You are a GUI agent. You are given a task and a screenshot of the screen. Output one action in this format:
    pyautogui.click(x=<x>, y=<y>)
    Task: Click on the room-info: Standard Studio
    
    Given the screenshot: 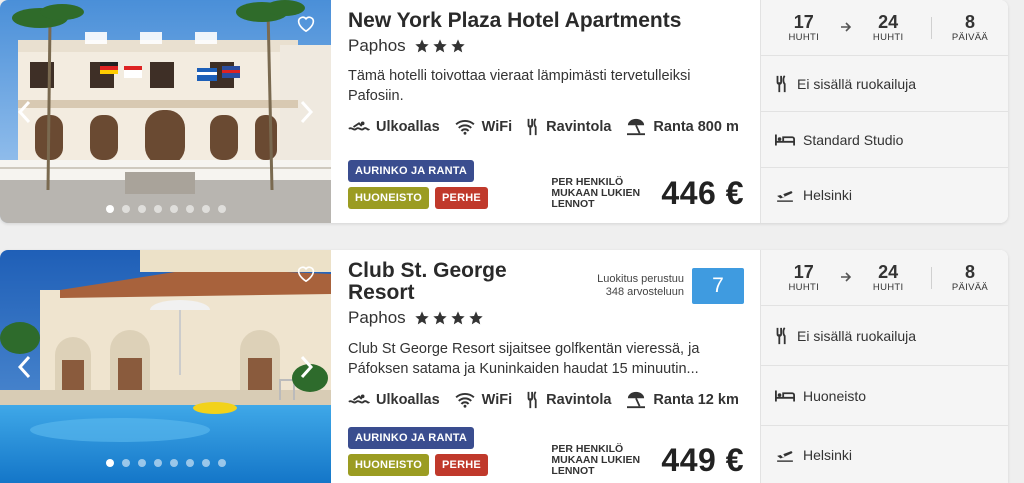 What is the action you would take?
    pyautogui.click(x=884, y=140)
    